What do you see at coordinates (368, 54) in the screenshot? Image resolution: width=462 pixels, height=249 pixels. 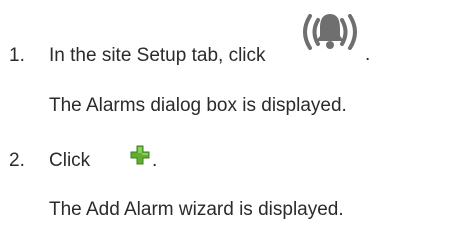 I see `step-1-period: .` at bounding box center [368, 54].